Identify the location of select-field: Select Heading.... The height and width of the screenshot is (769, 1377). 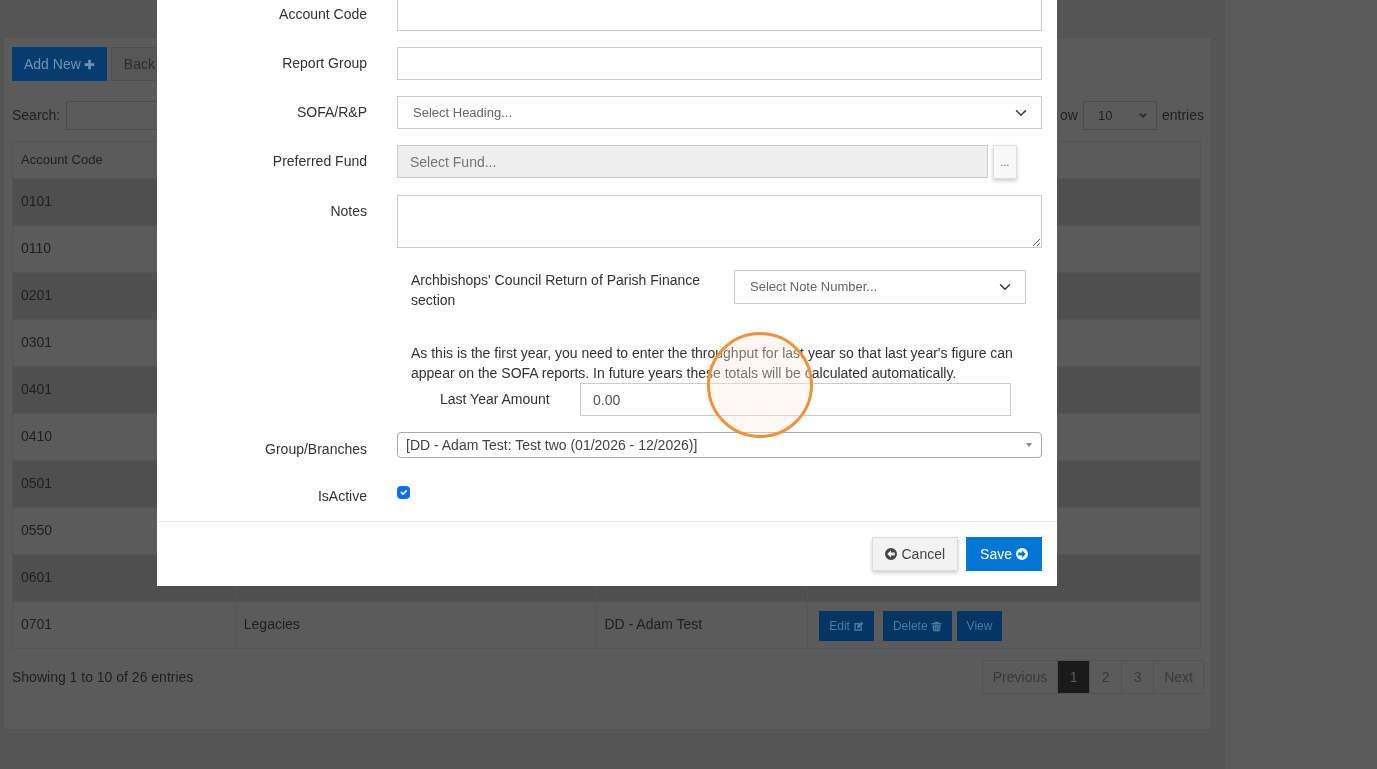
(719, 112).